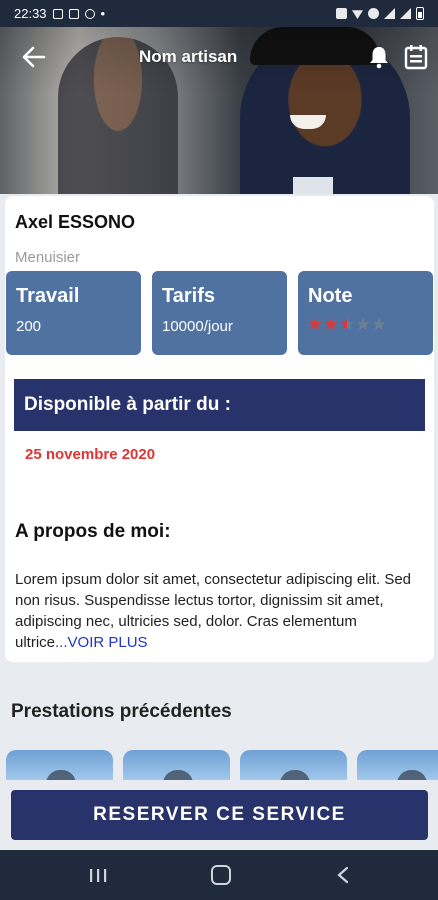 The width and height of the screenshot is (438, 900). What do you see at coordinates (405, 13) in the screenshot?
I see `signal-2-icon` at bounding box center [405, 13].